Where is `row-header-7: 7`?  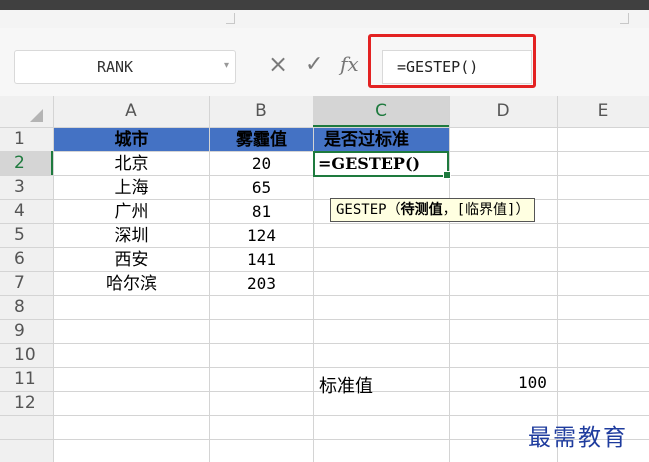 row-header-7: 7 is located at coordinates (26, 283).